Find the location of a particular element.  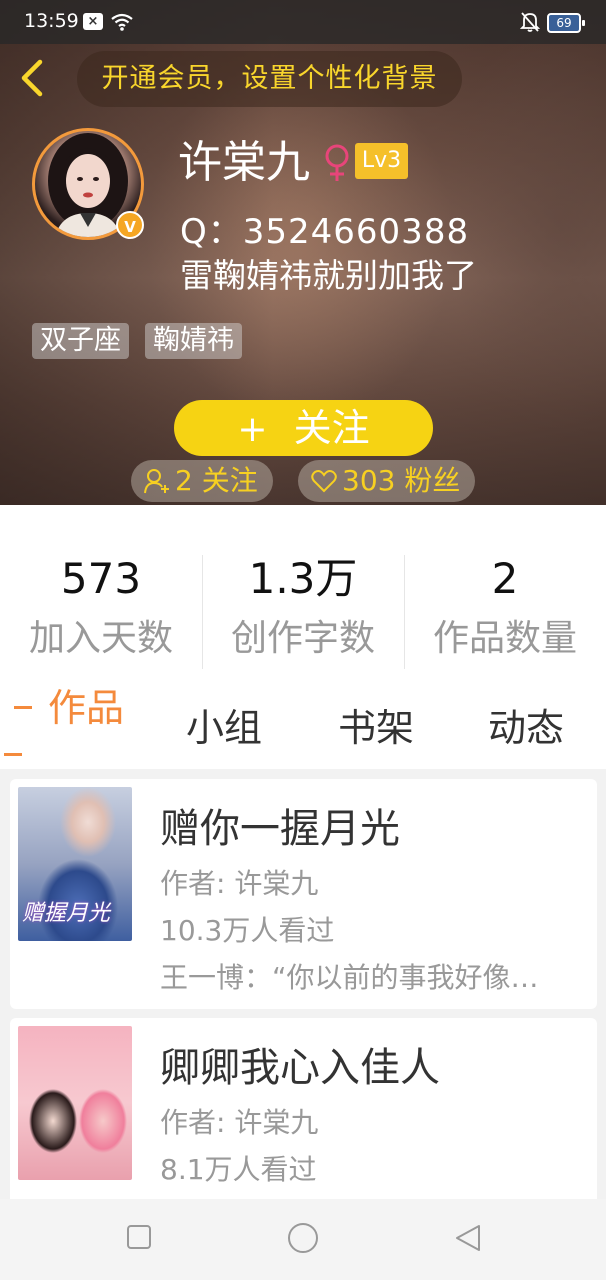

cover-title: 赠握月光 is located at coordinates (66, 913).